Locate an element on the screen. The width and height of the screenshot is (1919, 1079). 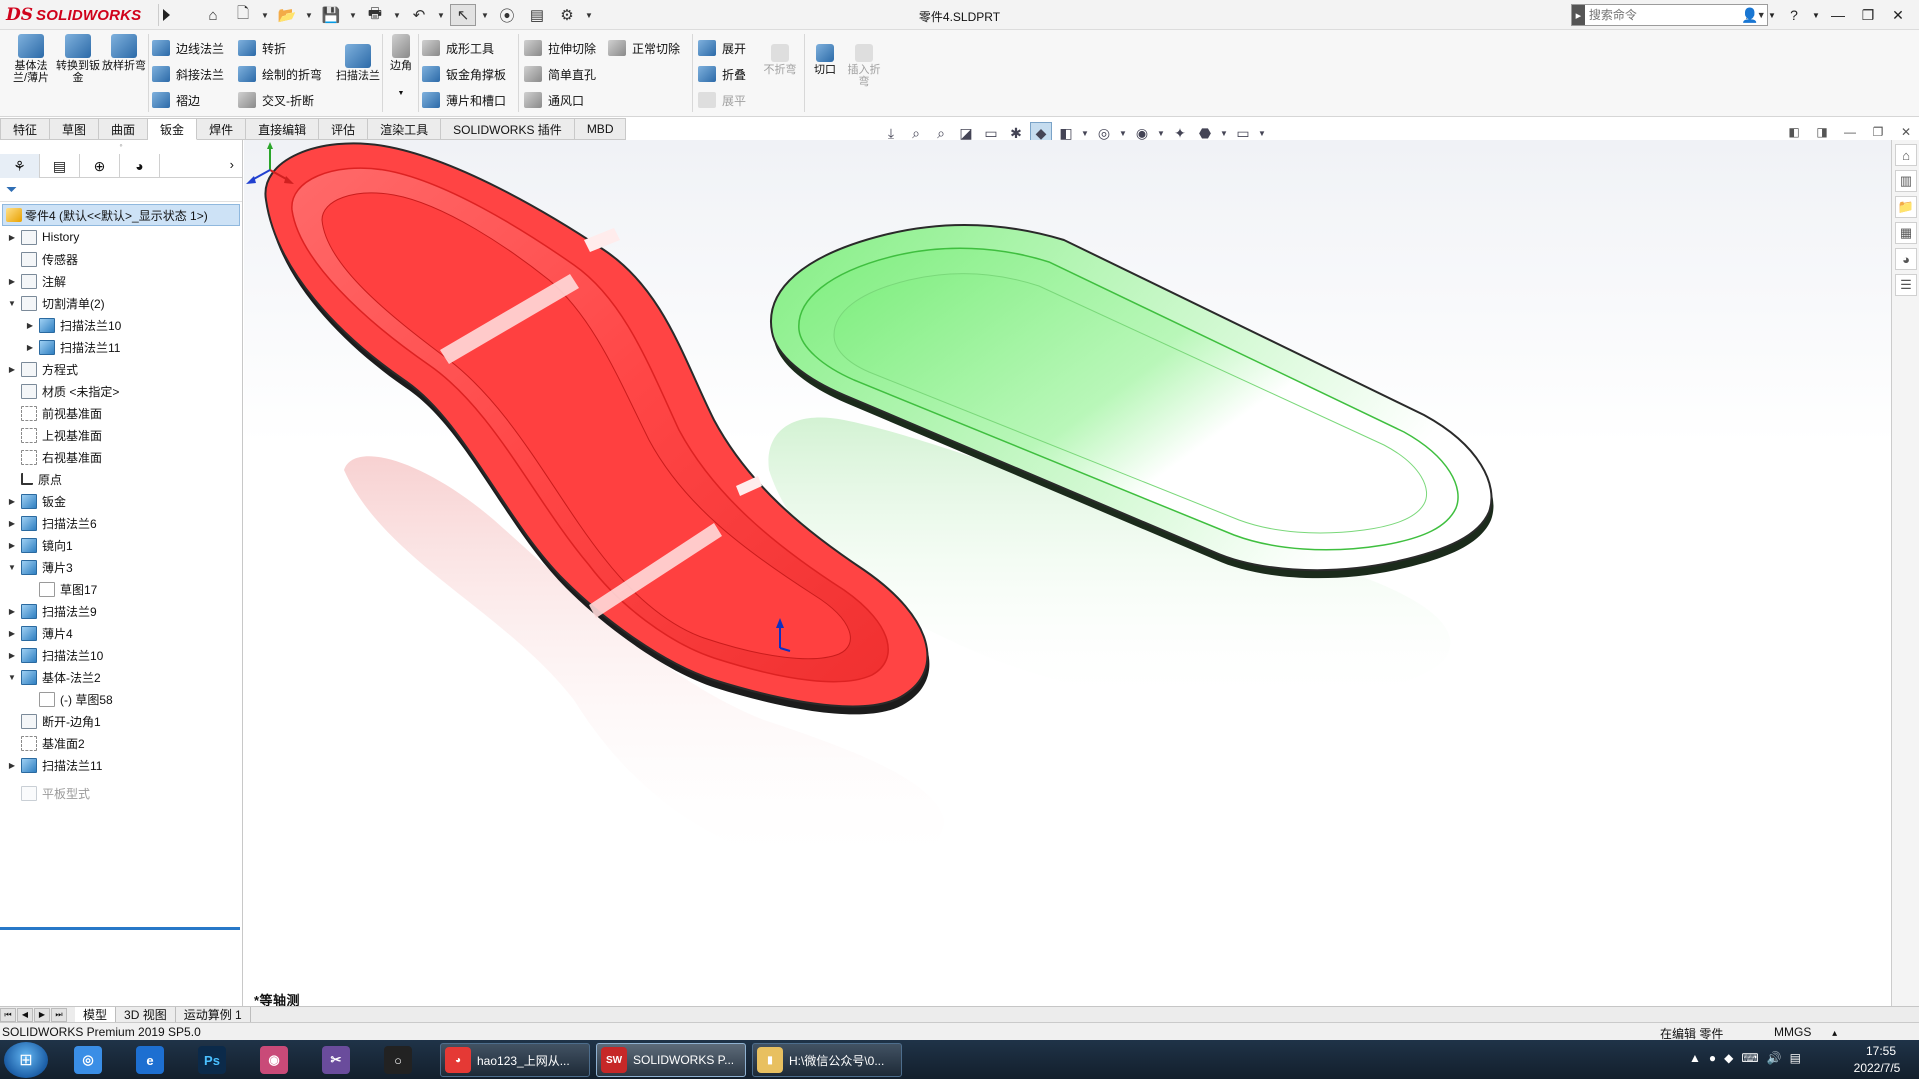
hem-button: 褶边 is located at coordinates (176, 100).